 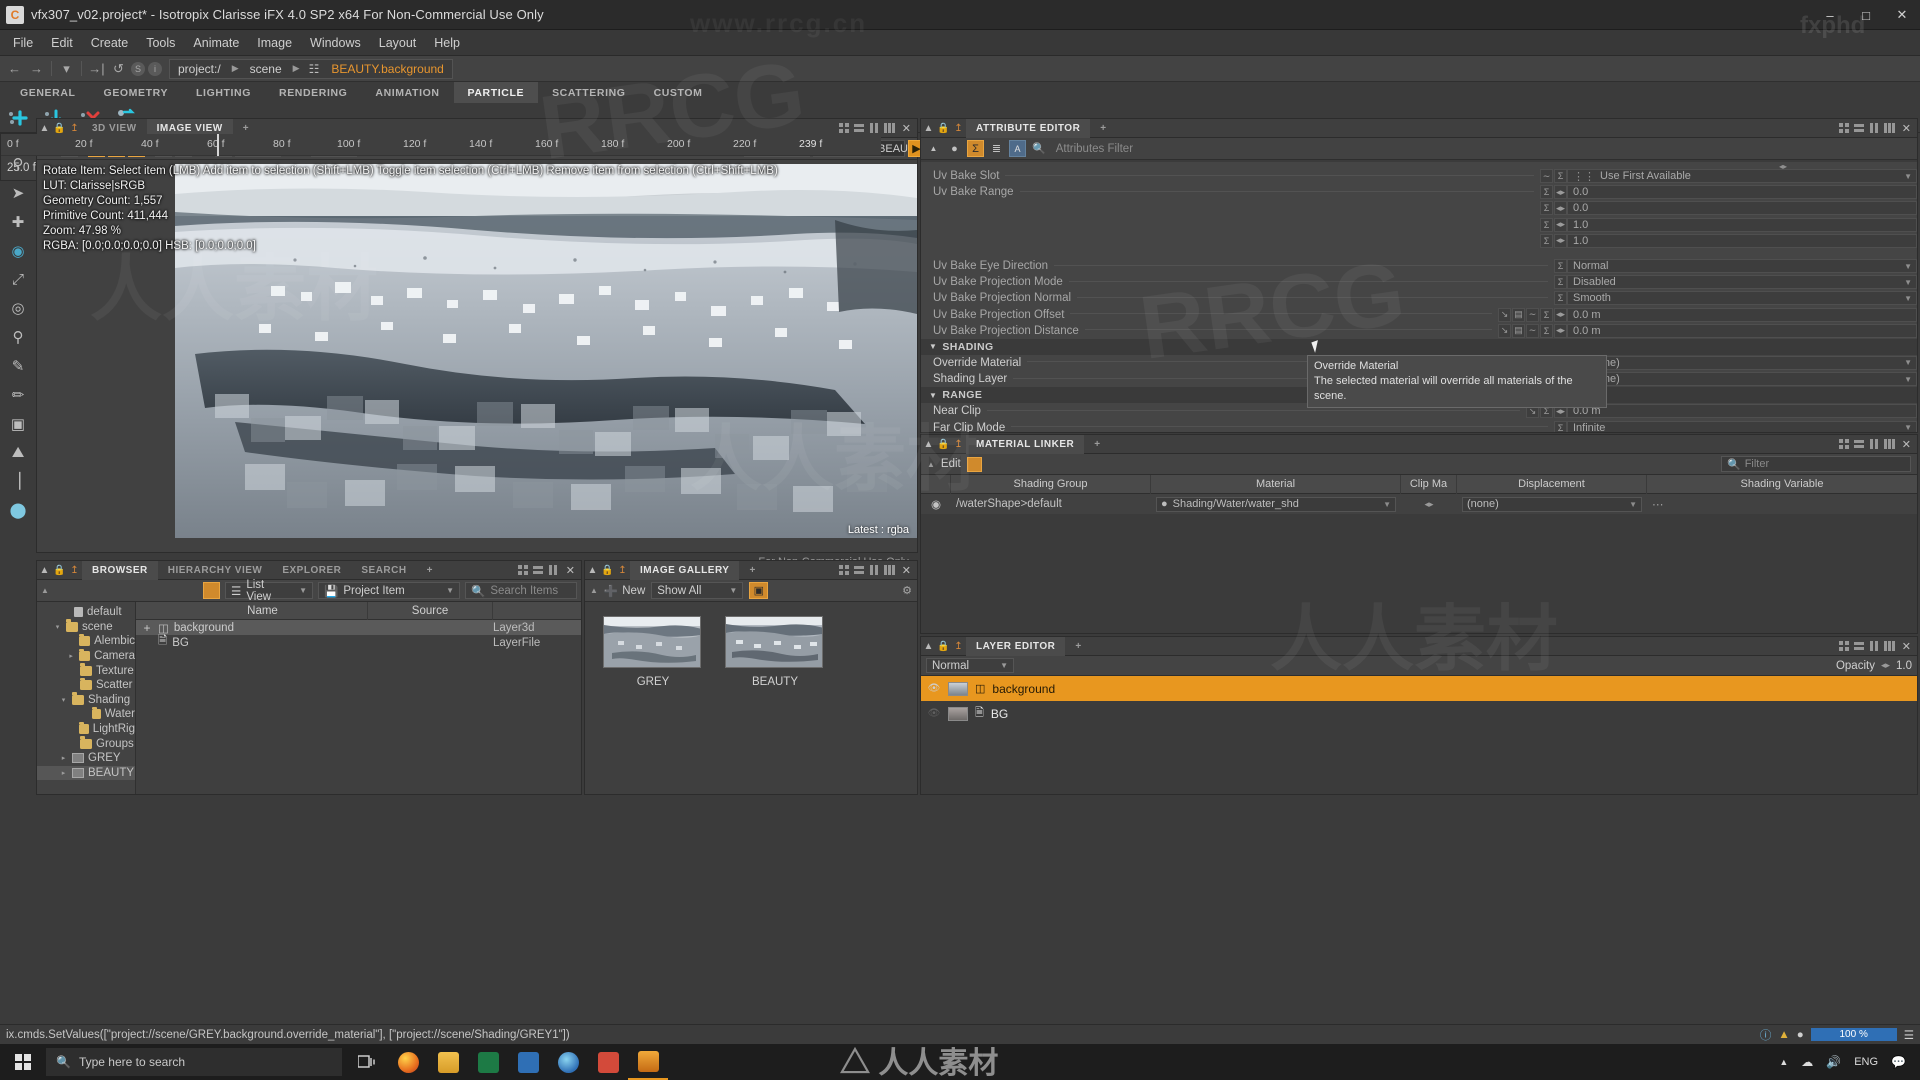 What do you see at coordinates (383, 570) in the screenshot?
I see `tab-search: SEARCH` at bounding box center [383, 570].